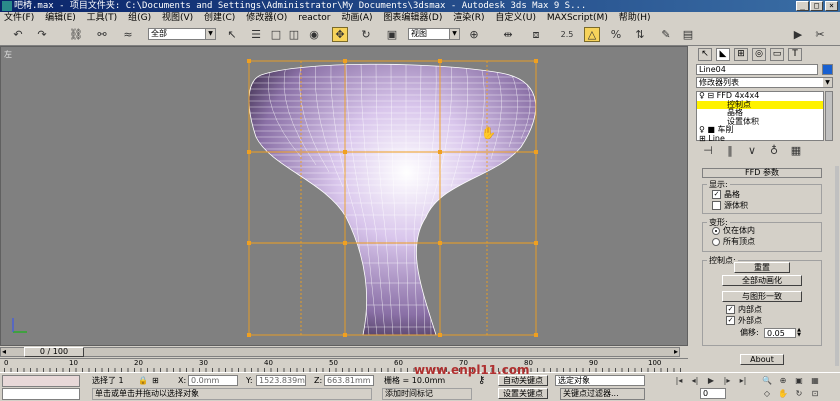 The width and height of the screenshot is (840, 401). Describe the element at coordinates (182, 34) in the screenshot. I see `selection-filter-dropdown: 全部 ▼` at that location.